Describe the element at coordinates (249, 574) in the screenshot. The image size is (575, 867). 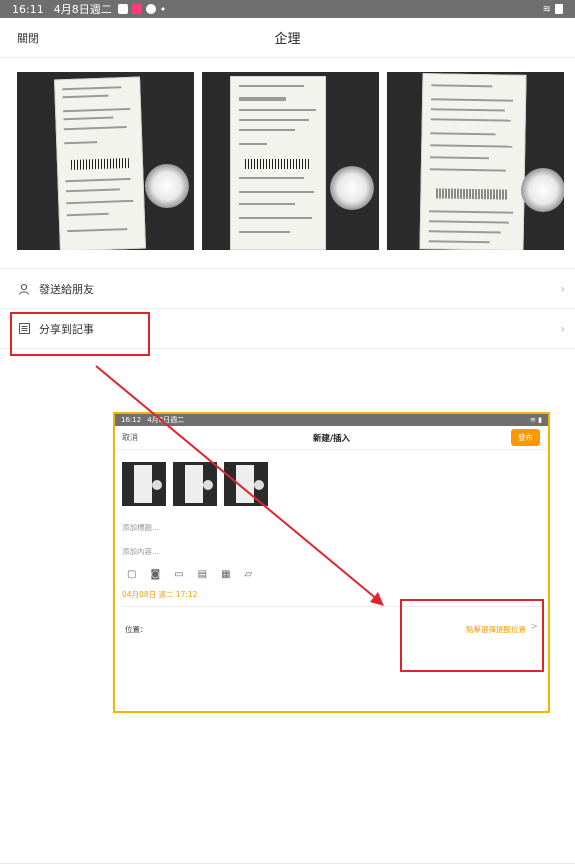
I see `folder-icon: ▱` at that location.